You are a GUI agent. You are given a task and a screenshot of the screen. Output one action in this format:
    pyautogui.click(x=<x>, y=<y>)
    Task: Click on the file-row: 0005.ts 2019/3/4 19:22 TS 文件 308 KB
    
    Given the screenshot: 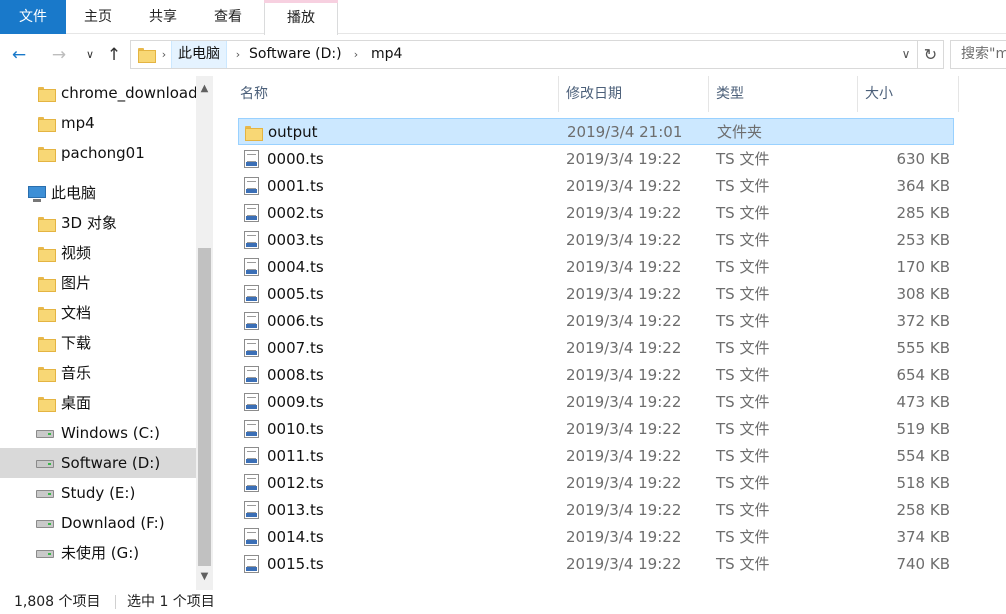 What is the action you would take?
    pyautogui.click(x=596, y=294)
    